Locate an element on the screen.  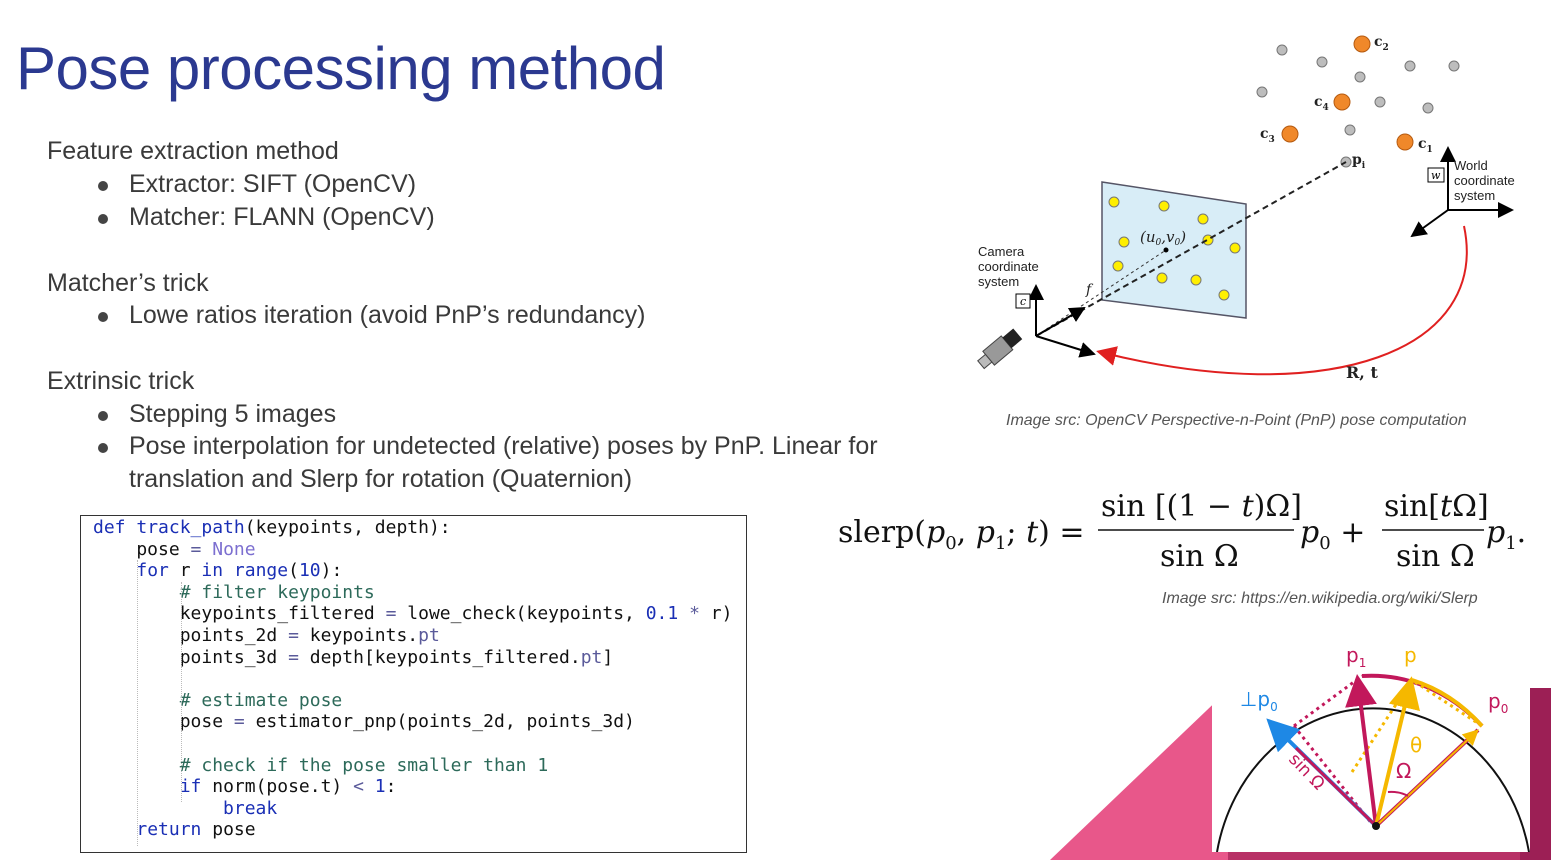
label-p: p is located at coordinates (1410, 655).